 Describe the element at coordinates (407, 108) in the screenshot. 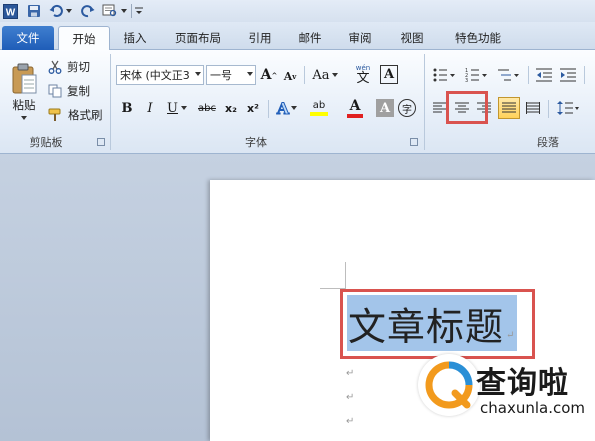

I see `enclose-characters-button: 字` at that location.